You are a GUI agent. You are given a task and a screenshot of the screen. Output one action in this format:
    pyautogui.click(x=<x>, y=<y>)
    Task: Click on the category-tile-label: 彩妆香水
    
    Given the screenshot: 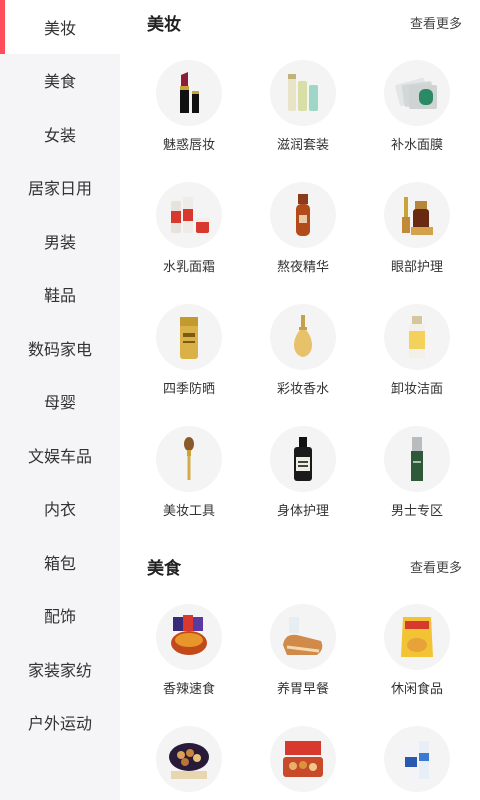 What is the action you would take?
    pyautogui.click(x=302, y=389)
    